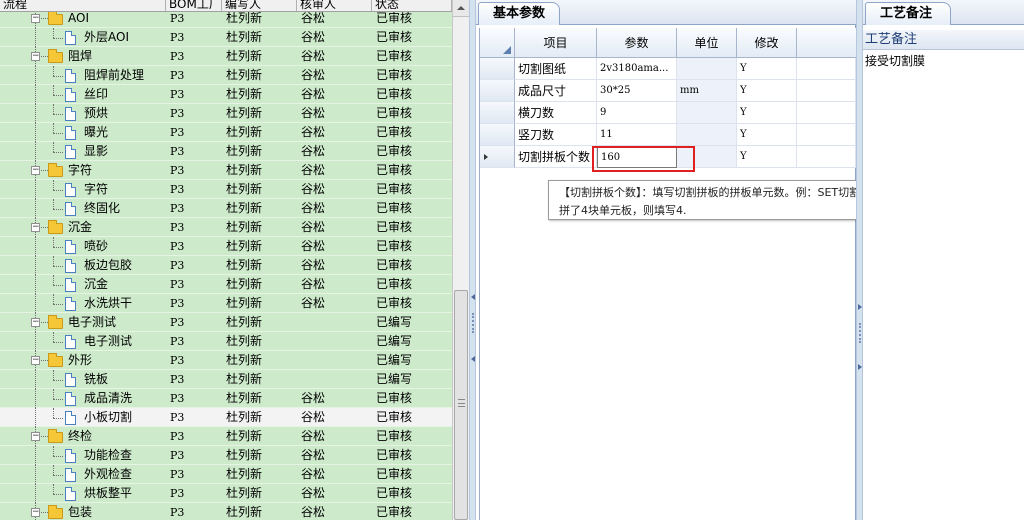  I want to click on tree-node-label: 丝印, so click(96, 94).